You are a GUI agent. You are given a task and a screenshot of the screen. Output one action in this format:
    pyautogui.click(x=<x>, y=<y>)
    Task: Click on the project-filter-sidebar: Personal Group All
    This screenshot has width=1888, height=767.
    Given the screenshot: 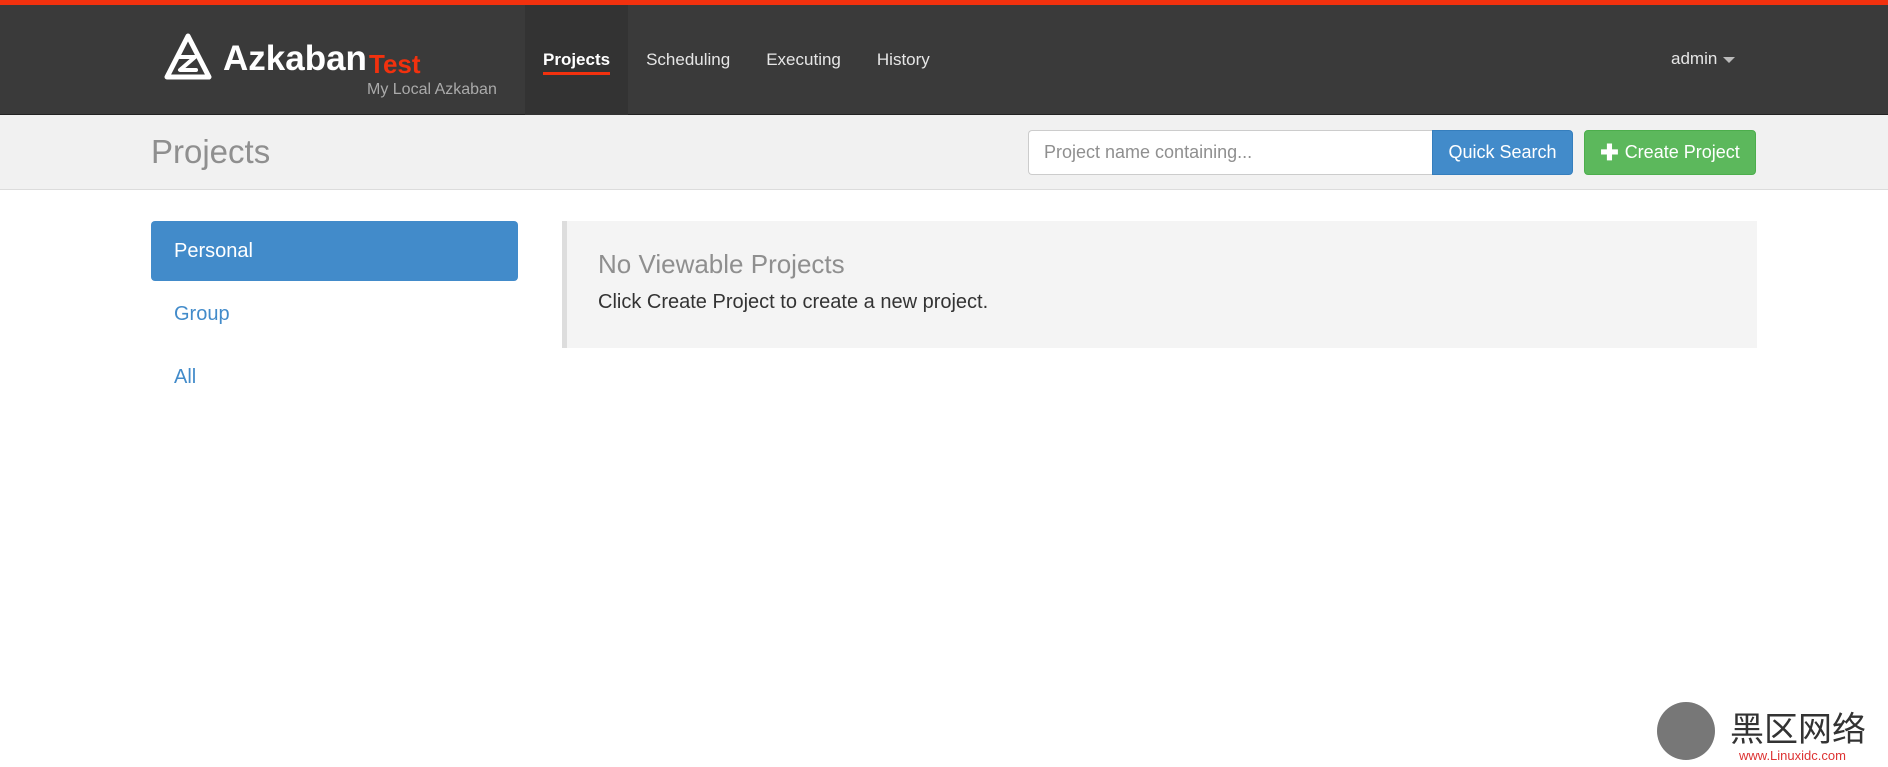 What is the action you would take?
    pyautogui.click(x=334, y=315)
    